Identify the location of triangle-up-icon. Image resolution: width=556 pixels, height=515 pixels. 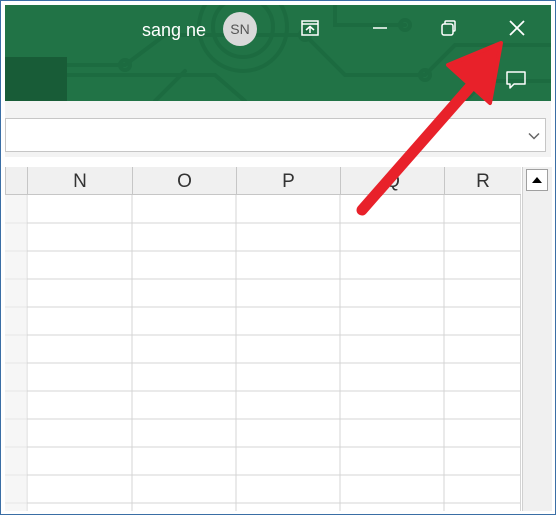
(537, 180).